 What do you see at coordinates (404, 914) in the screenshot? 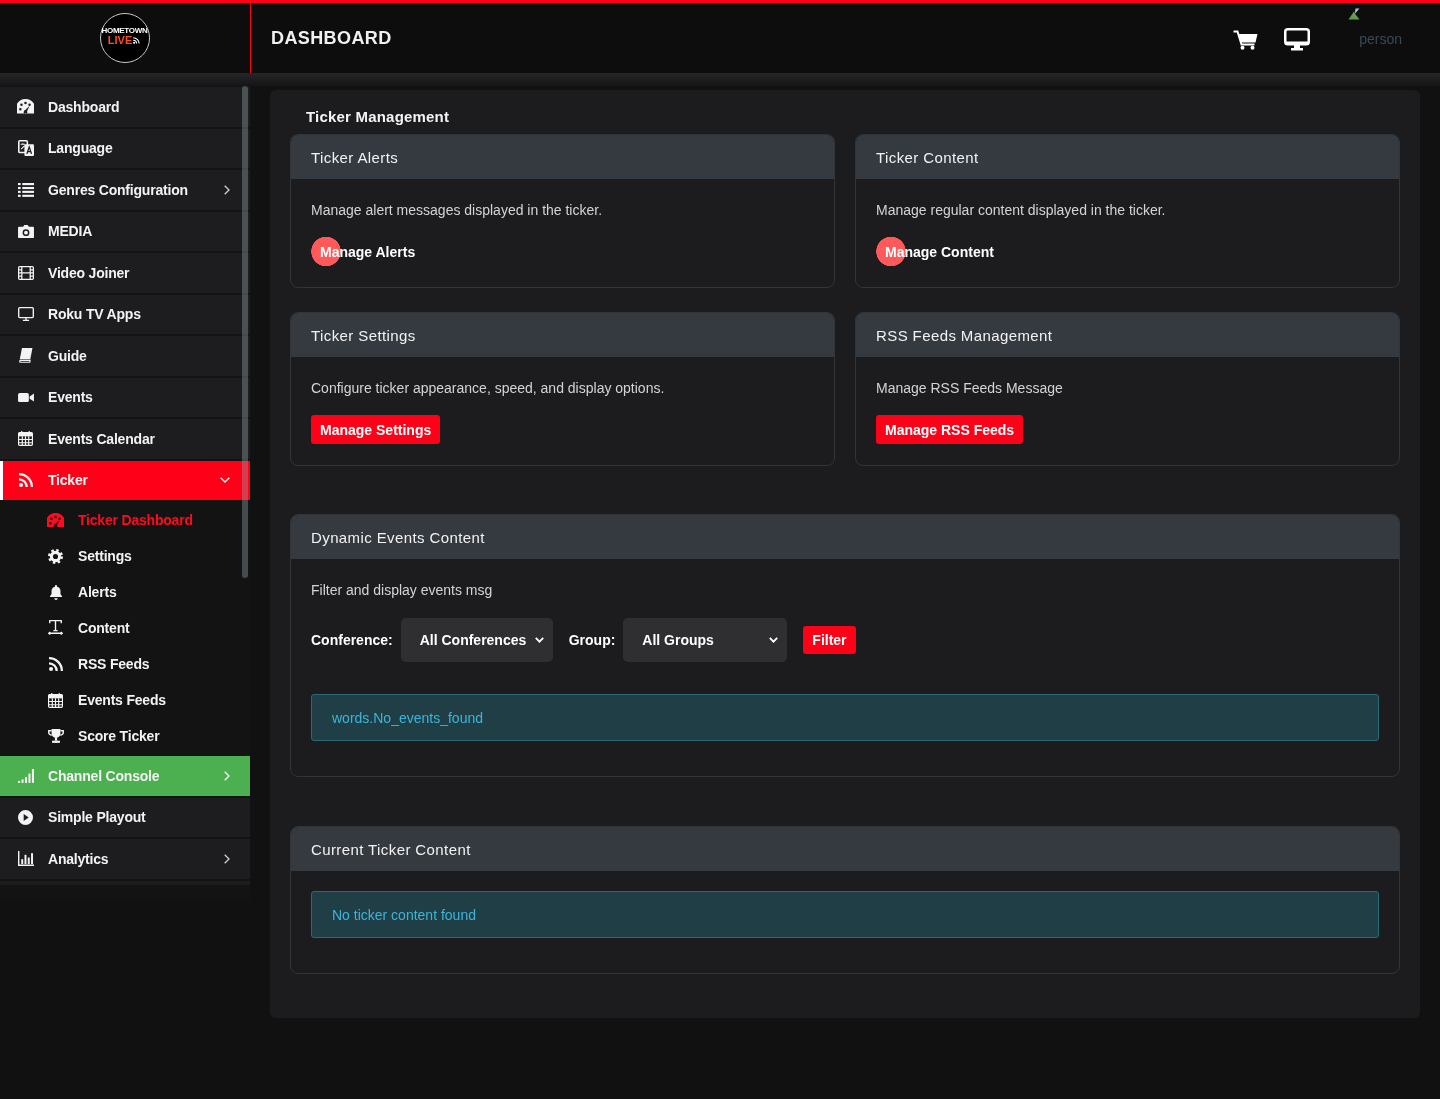
I see `notice-text: No ticker content found` at bounding box center [404, 914].